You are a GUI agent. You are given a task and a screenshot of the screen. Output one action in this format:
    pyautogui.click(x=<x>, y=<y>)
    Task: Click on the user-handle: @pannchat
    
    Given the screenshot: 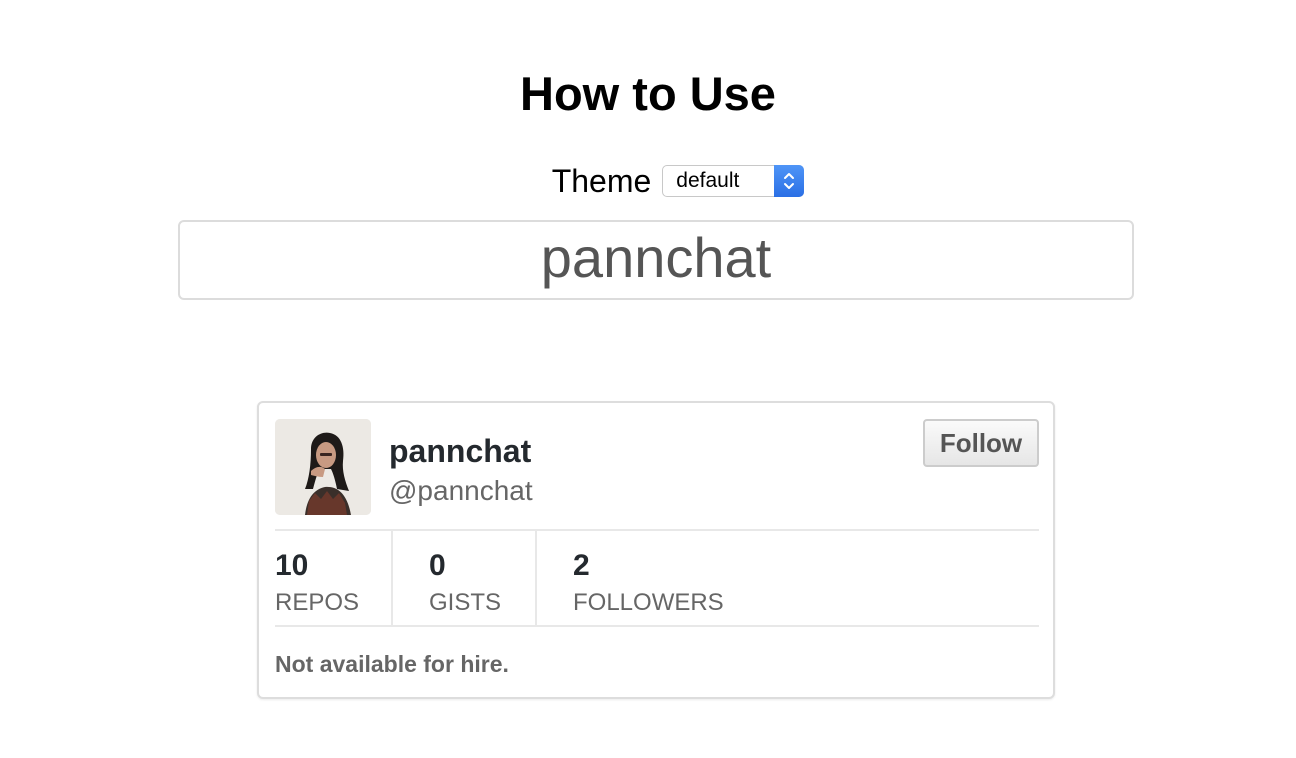 What is the action you would take?
    pyautogui.click(x=461, y=491)
    